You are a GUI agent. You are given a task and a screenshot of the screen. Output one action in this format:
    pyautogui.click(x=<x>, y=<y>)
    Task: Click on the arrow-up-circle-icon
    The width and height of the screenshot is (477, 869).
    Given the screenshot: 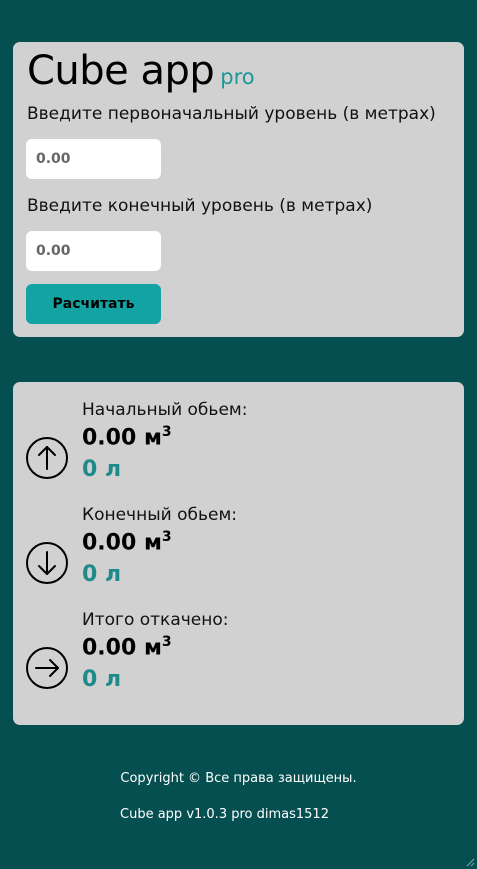 What is the action you would take?
    pyautogui.click(x=47, y=458)
    